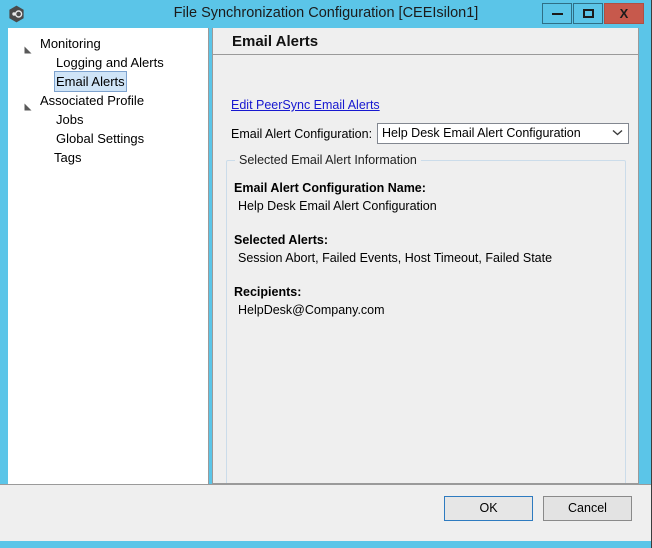 The width and height of the screenshot is (652, 548). I want to click on minimize-button, so click(557, 13).